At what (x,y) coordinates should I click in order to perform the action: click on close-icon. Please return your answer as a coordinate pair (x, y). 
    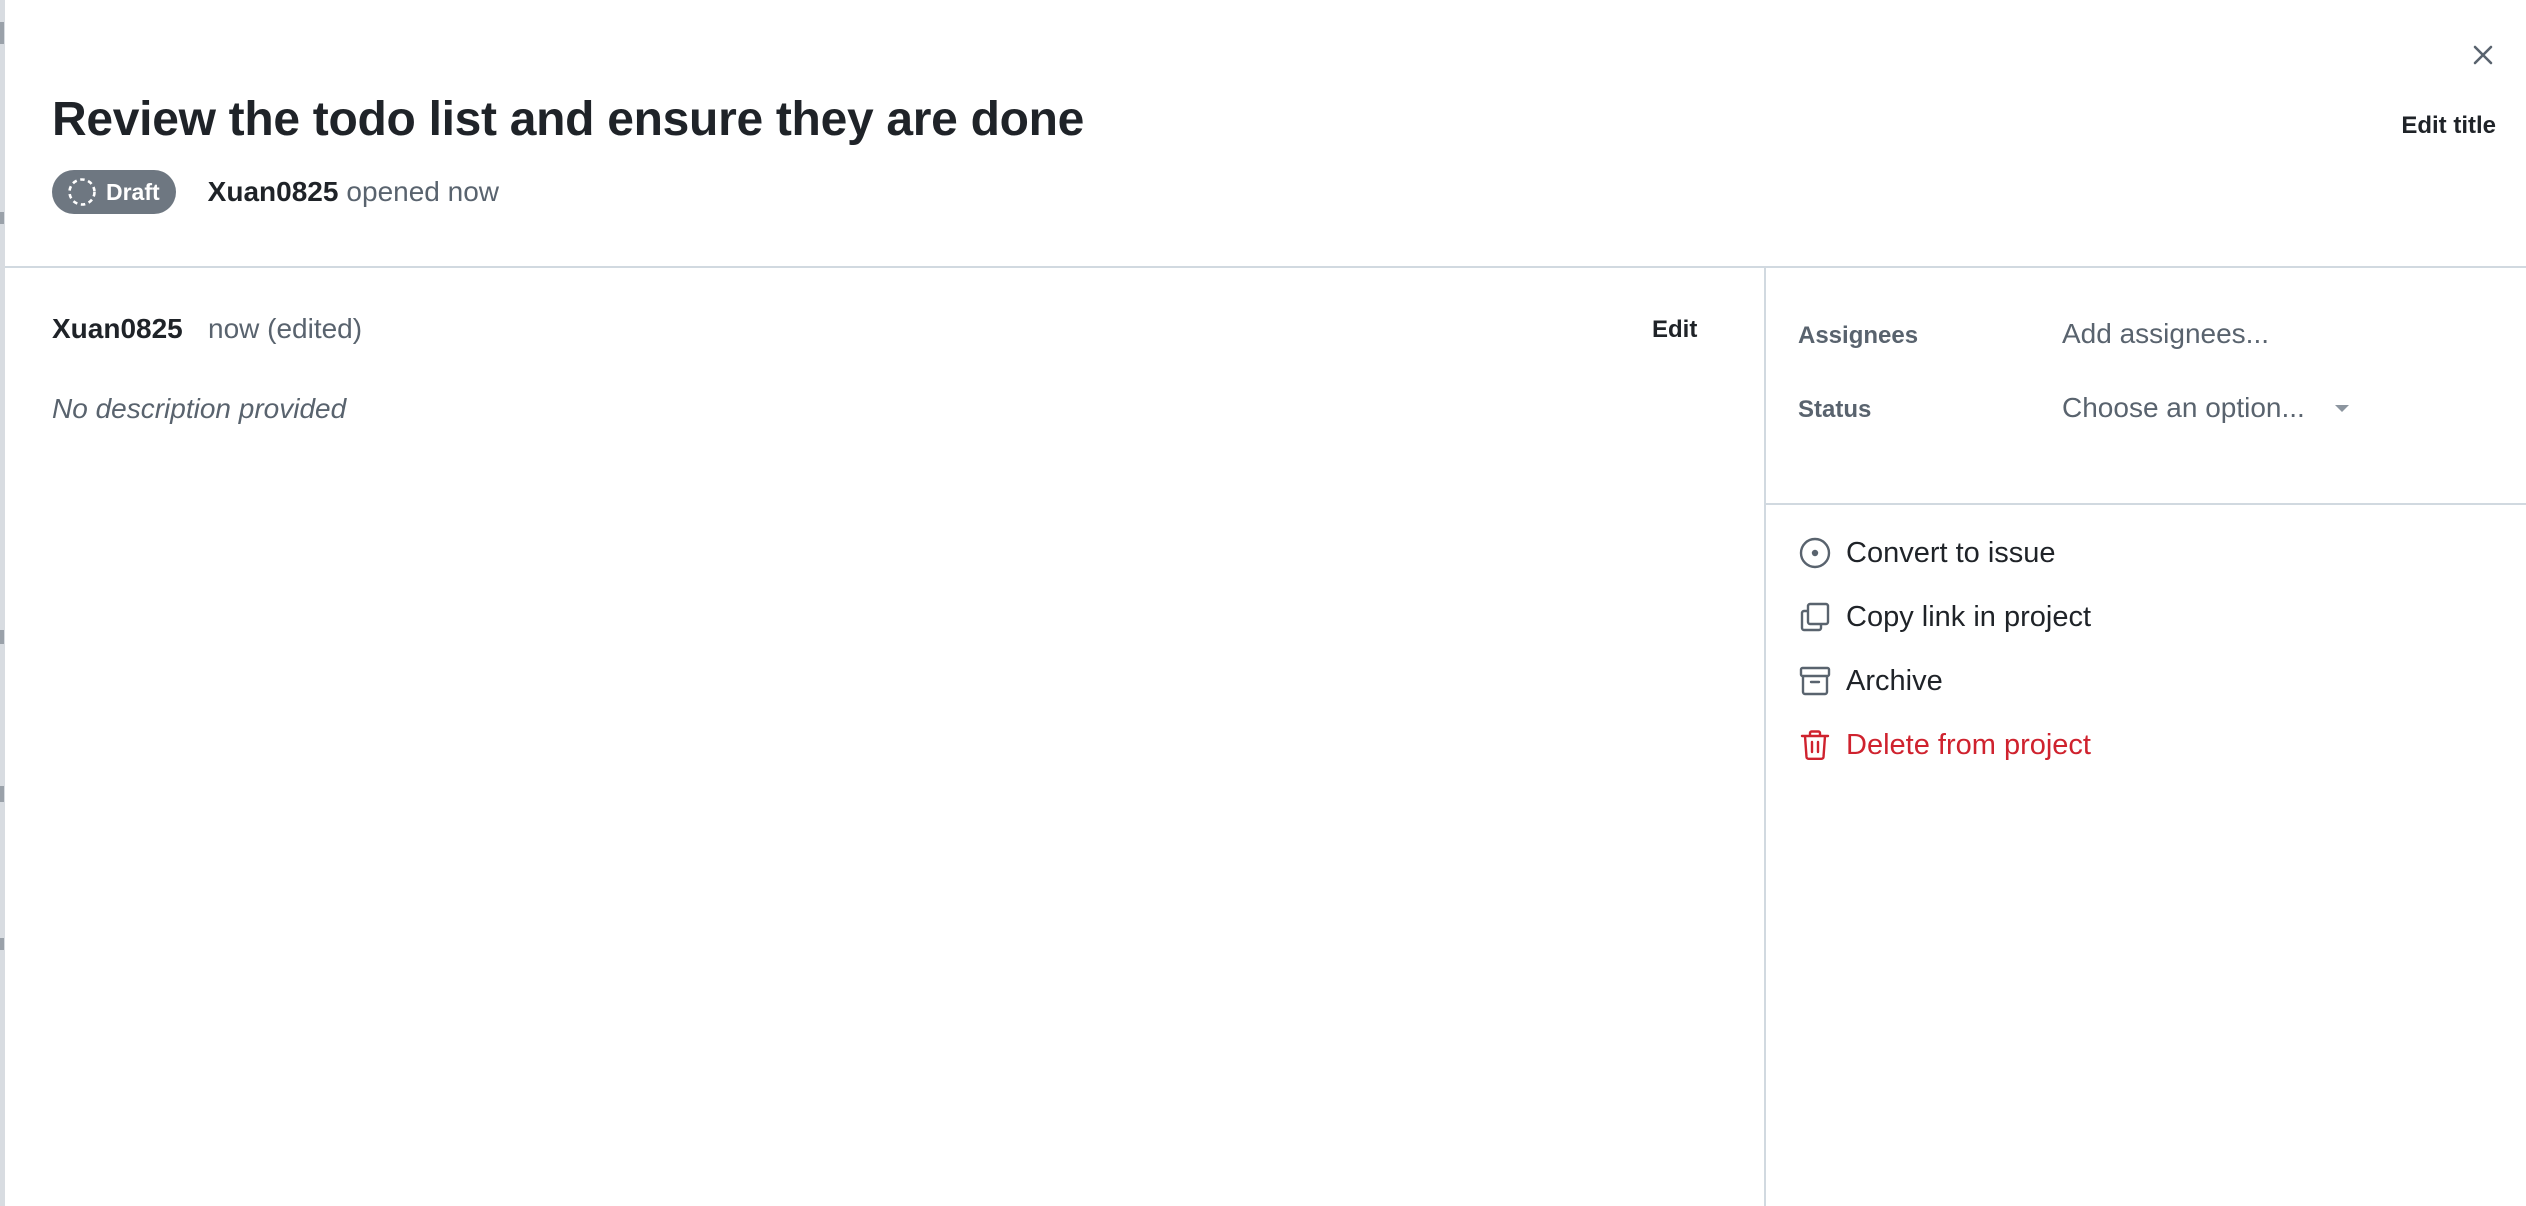
    Looking at the image, I should click on (2483, 55).